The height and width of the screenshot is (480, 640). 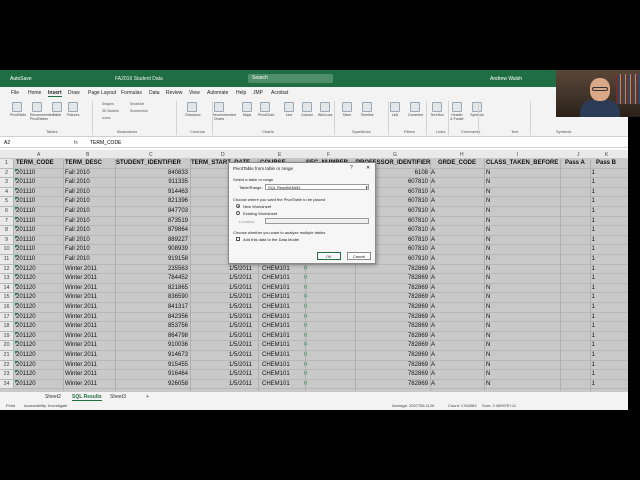 I want to click on row-number: 20, so click(x=7, y=345).